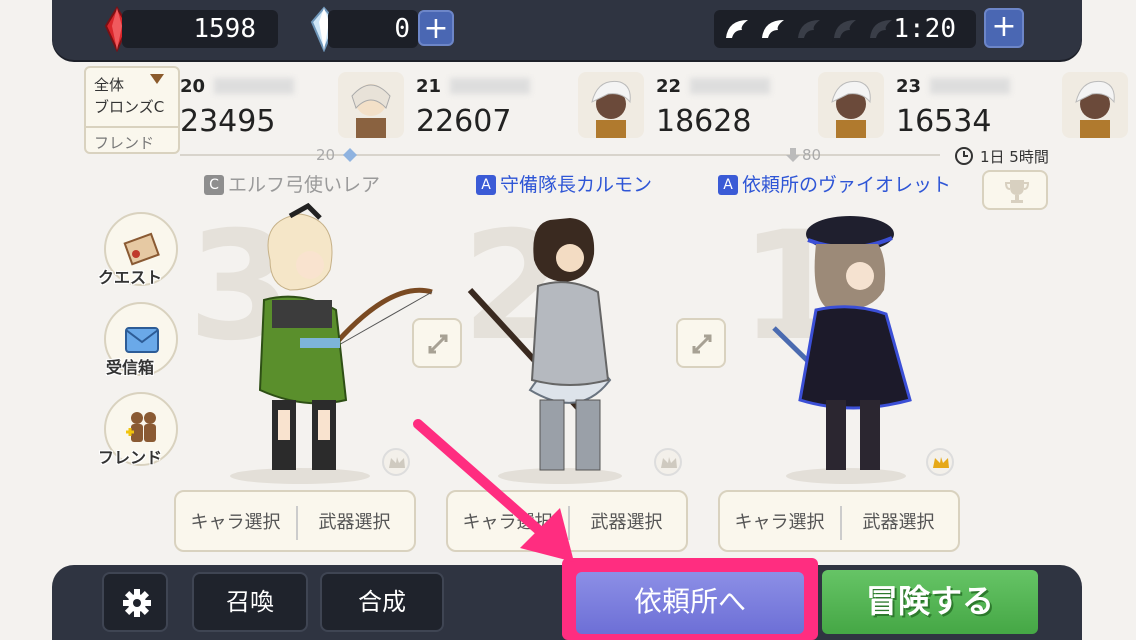 The image size is (1136, 640). What do you see at coordinates (809, 29) in the screenshot?
I see `wing-stamina-icons` at bounding box center [809, 29].